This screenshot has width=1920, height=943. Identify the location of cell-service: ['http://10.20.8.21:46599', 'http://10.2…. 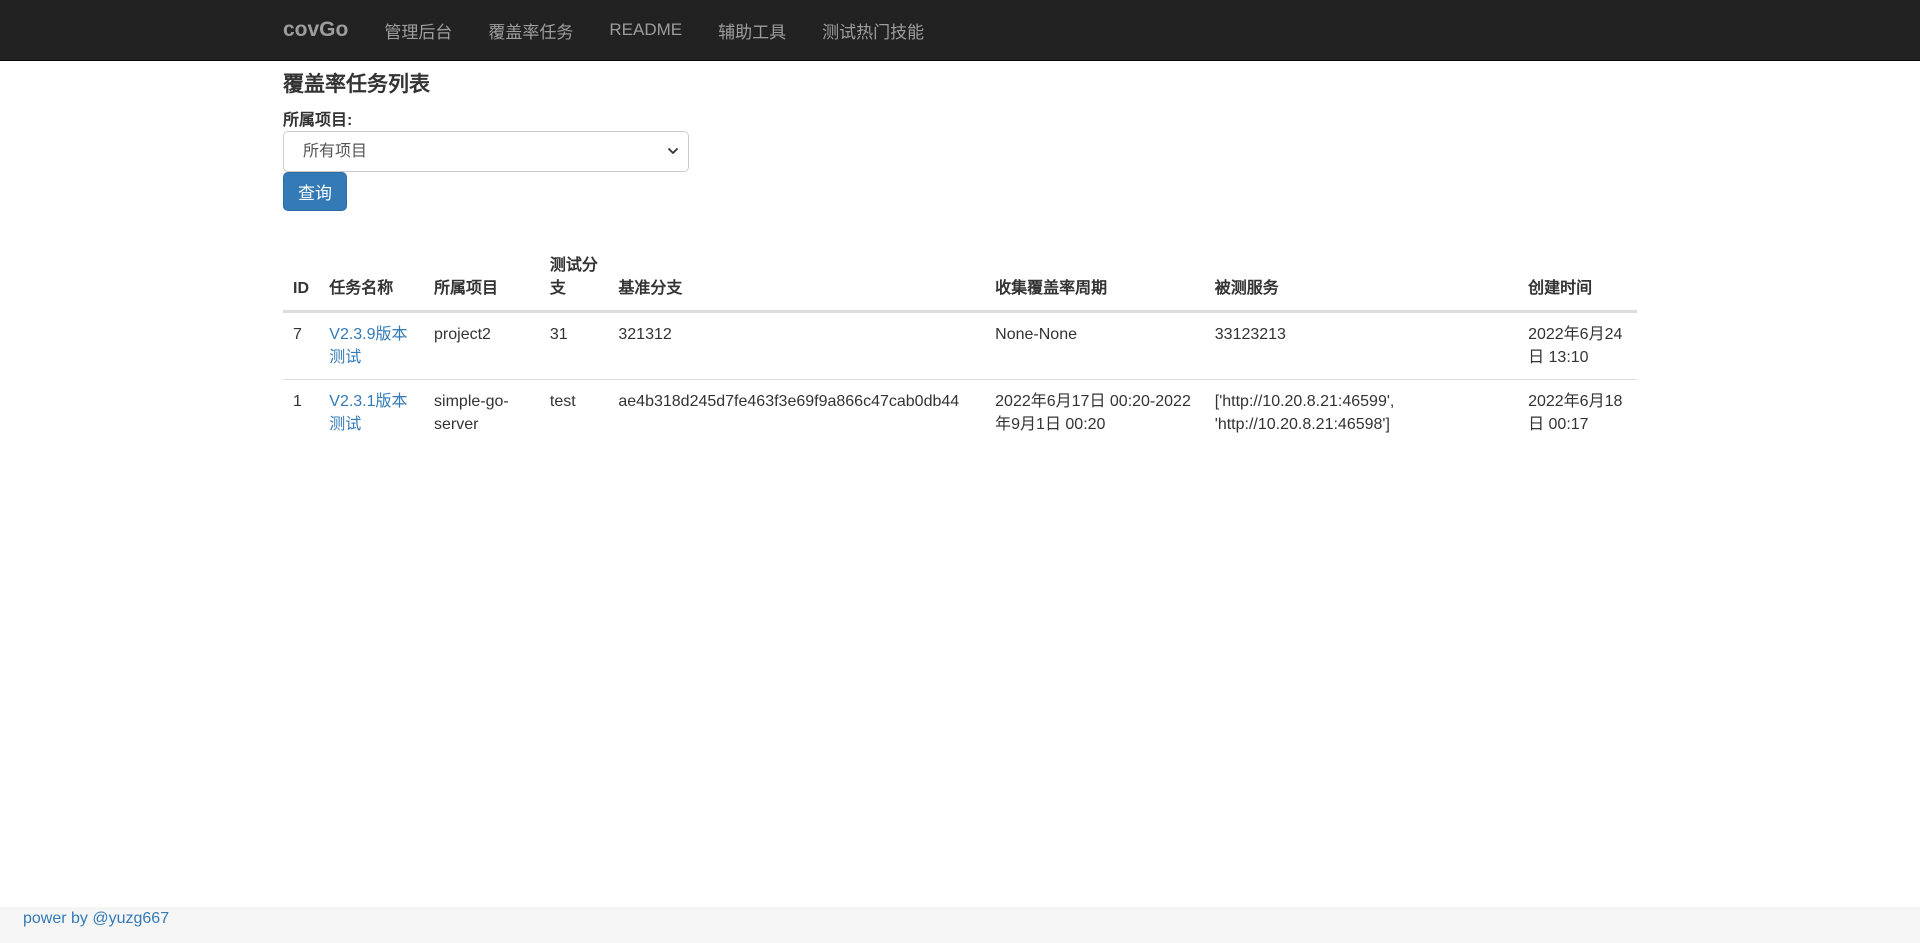
(1304, 413).